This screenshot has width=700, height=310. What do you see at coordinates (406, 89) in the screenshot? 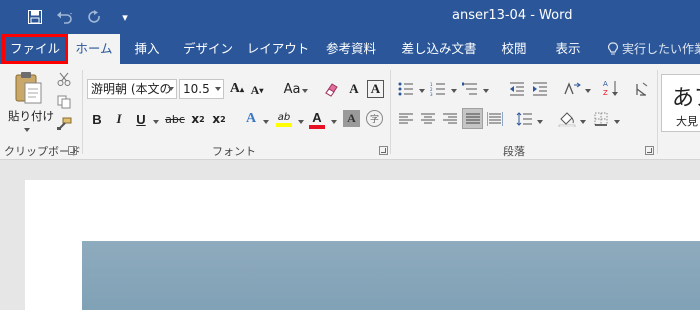
I see `bullets-icon` at bounding box center [406, 89].